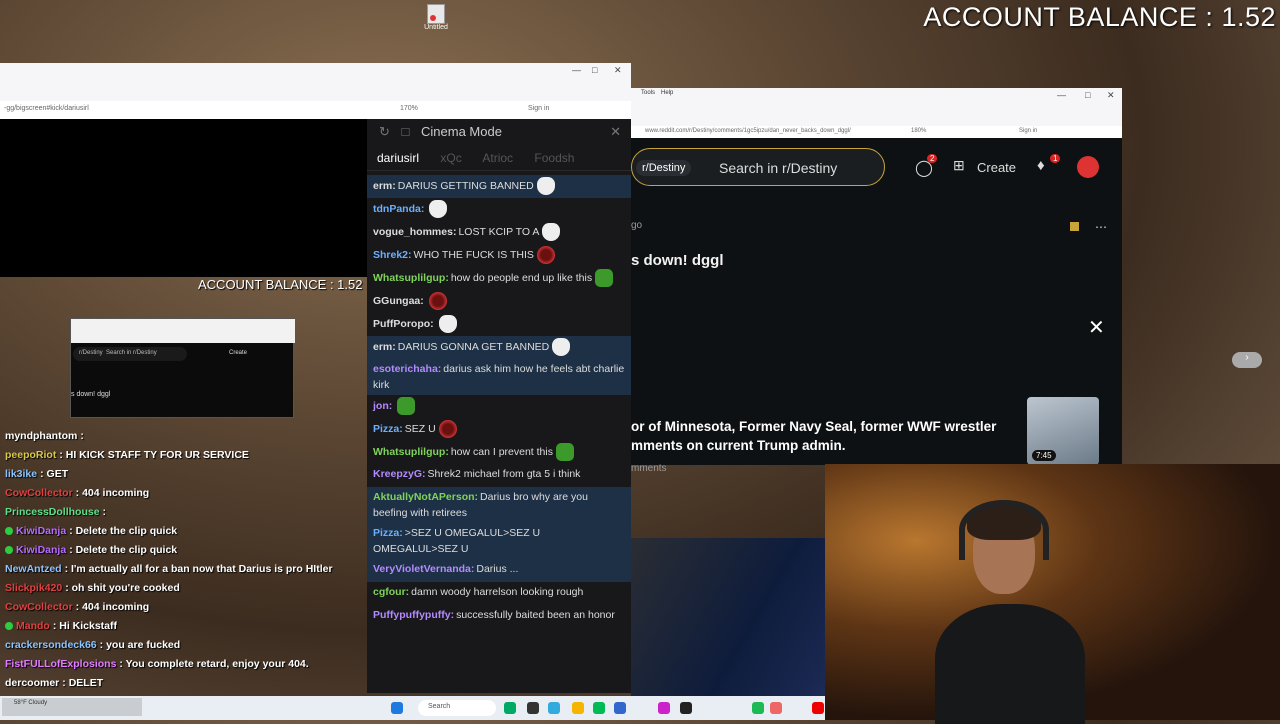 The height and width of the screenshot is (724, 1280). I want to click on chat-username: GGungaa:, so click(398, 301).